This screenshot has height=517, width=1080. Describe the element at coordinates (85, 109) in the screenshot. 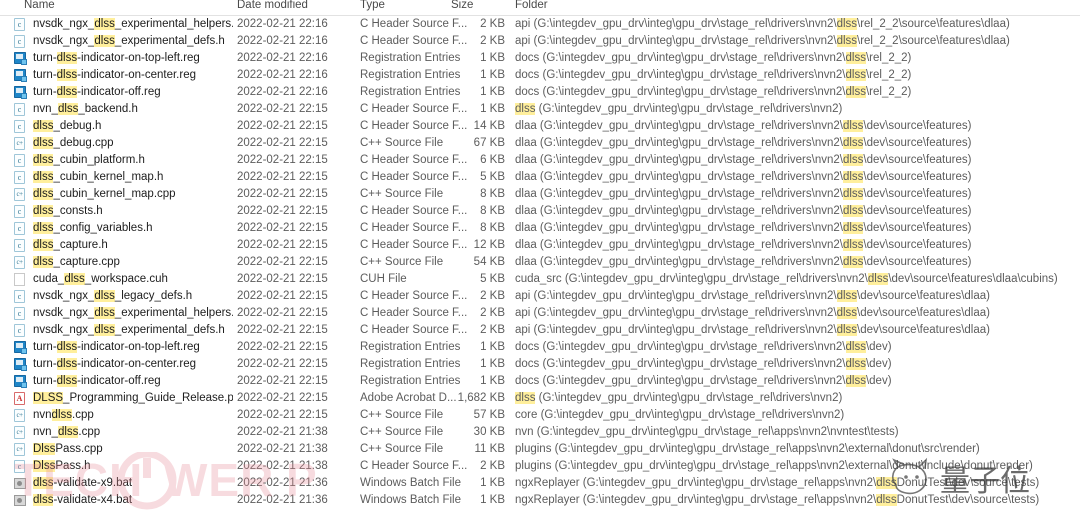

I see `file-name-cell: nvn_dlss_backend.h` at that location.